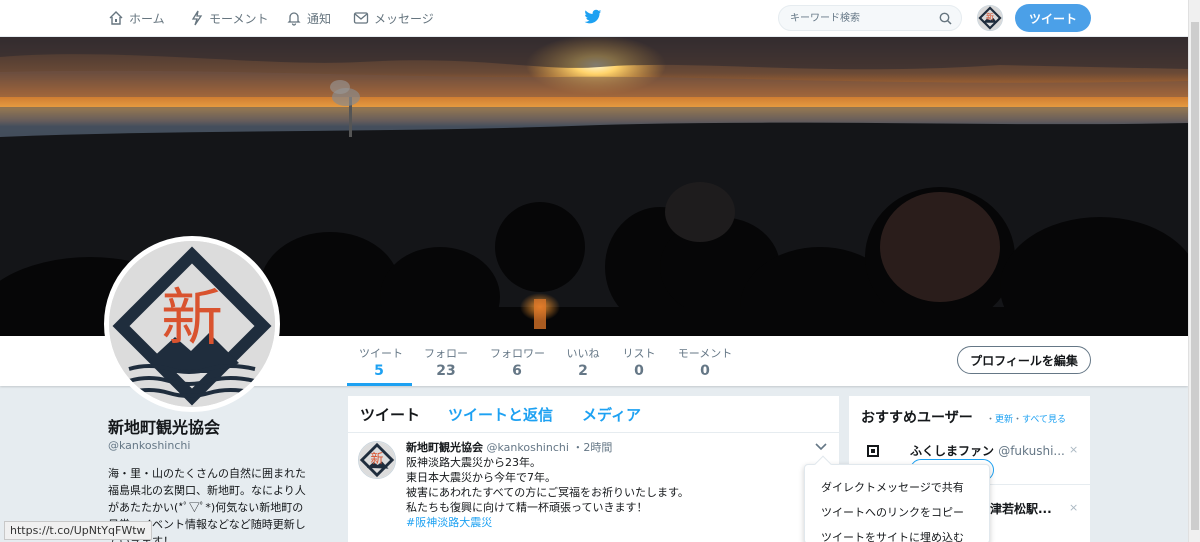 The image size is (1200, 542). Describe the element at coordinates (1004, 420) in the screenshot. I see `refresh-link: 更新` at that location.